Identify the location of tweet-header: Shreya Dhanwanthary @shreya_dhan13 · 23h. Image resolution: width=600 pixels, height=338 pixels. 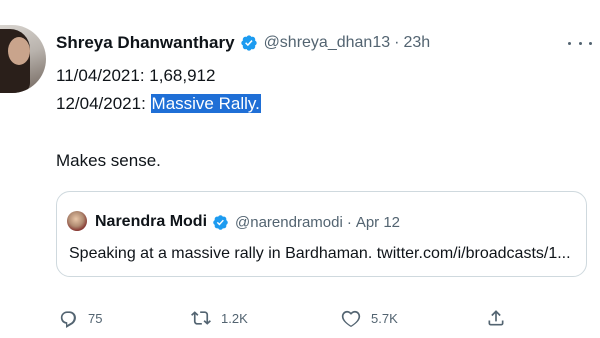
(243, 43).